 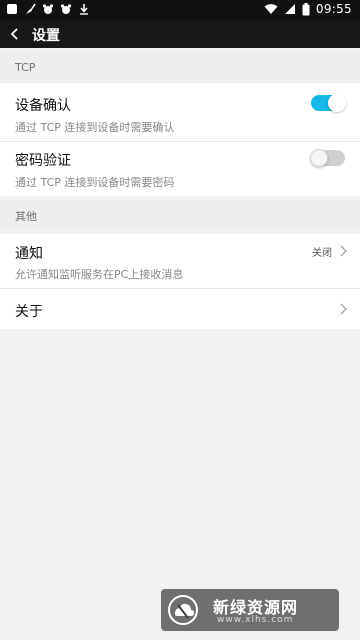 I want to click on watermark-url: www.xlhs.com, so click(x=255, y=620).